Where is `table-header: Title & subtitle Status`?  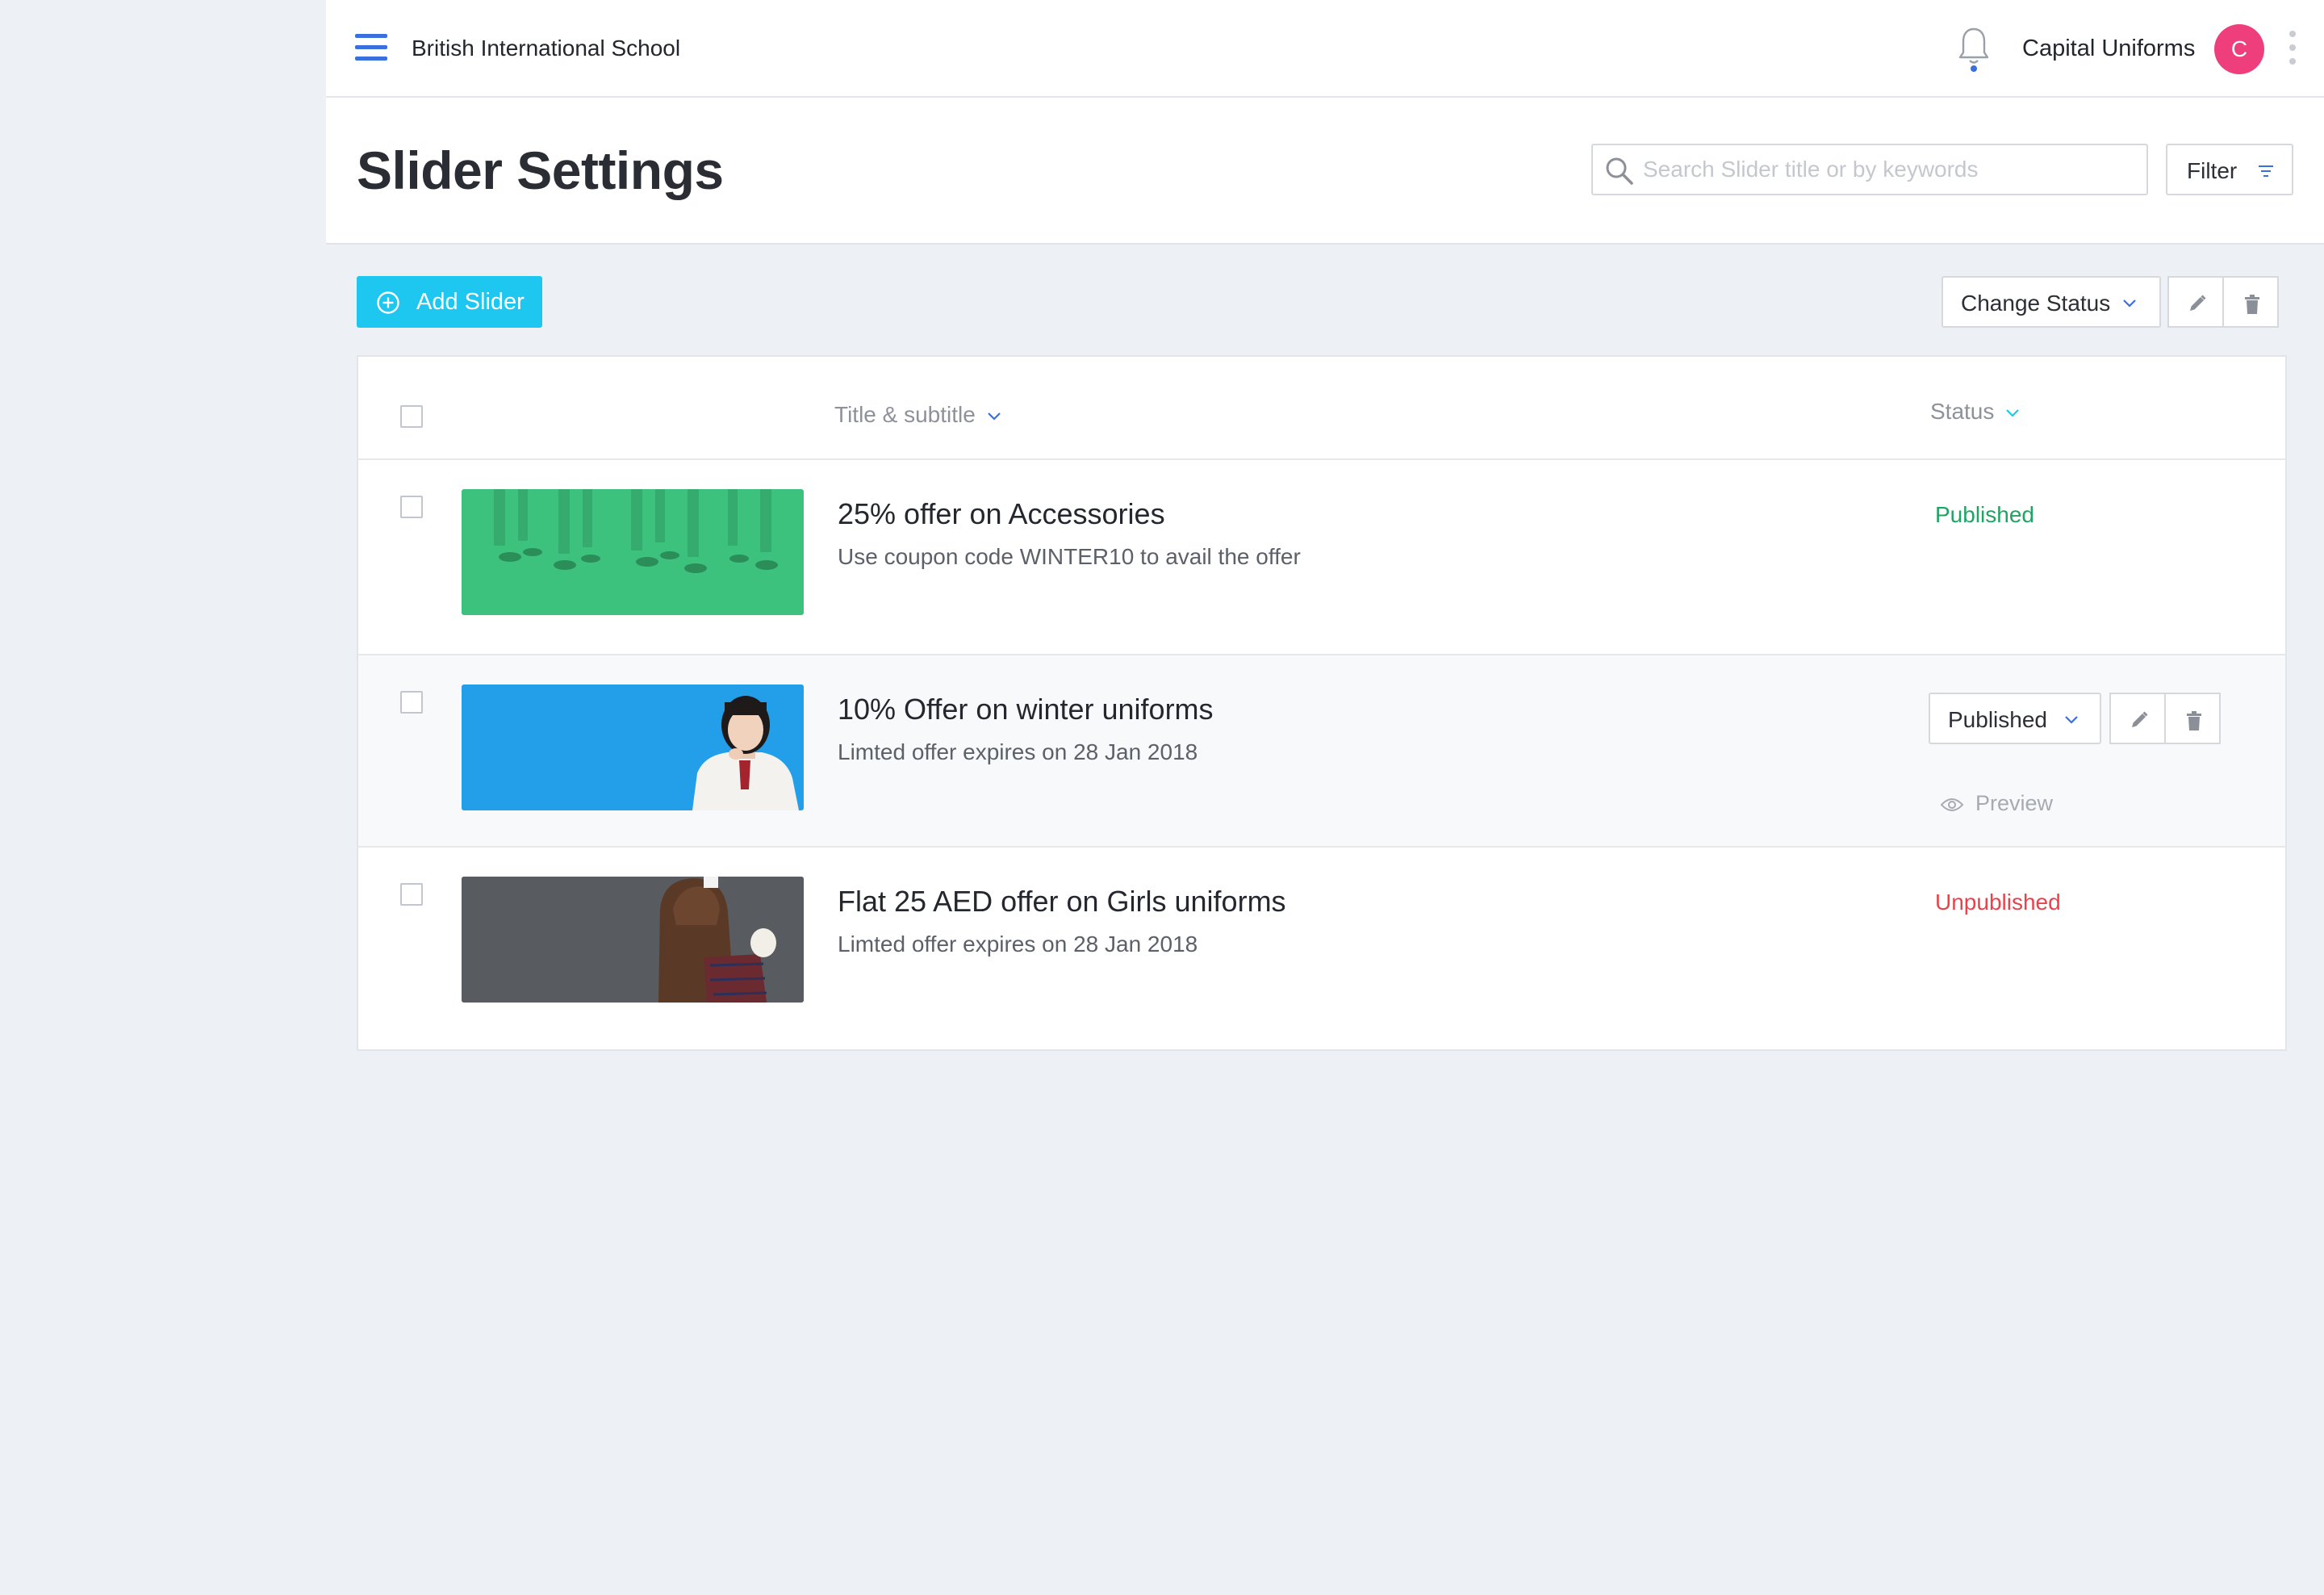
table-header: Title & subtitle Status is located at coordinates (1322, 408).